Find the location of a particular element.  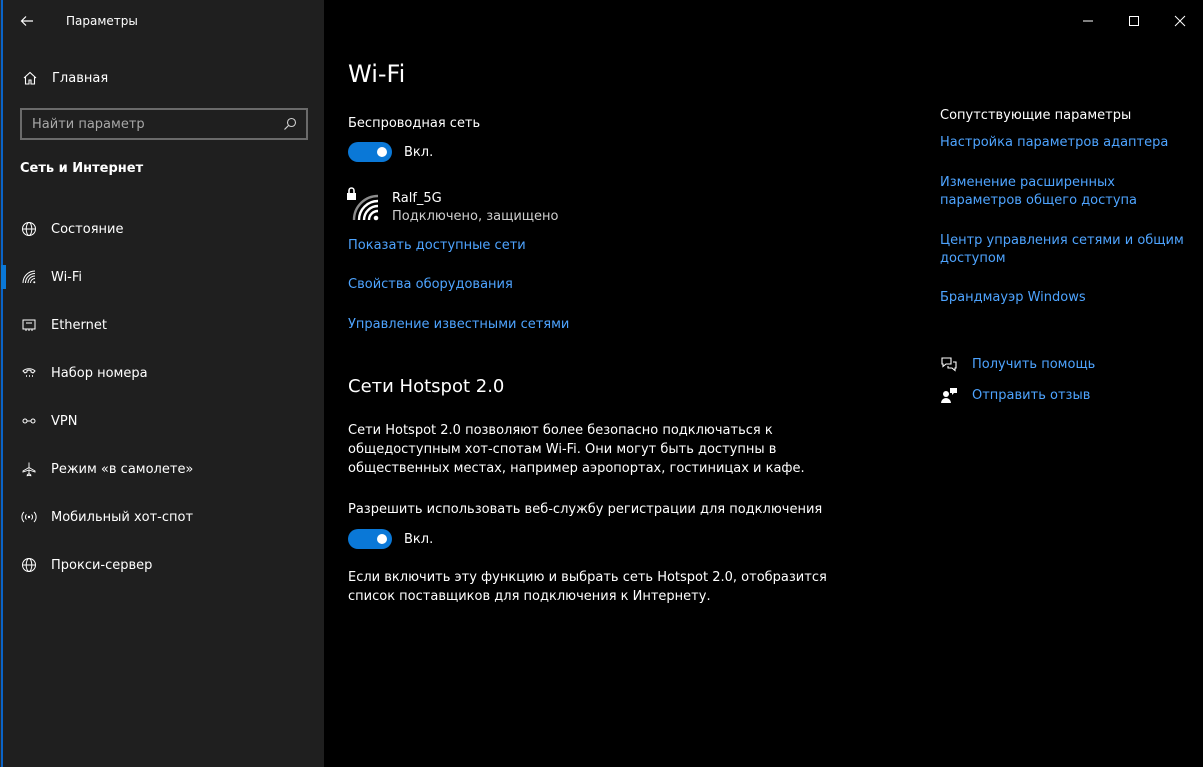

sidebar-item-label: Ethernet is located at coordinates (79, 325).